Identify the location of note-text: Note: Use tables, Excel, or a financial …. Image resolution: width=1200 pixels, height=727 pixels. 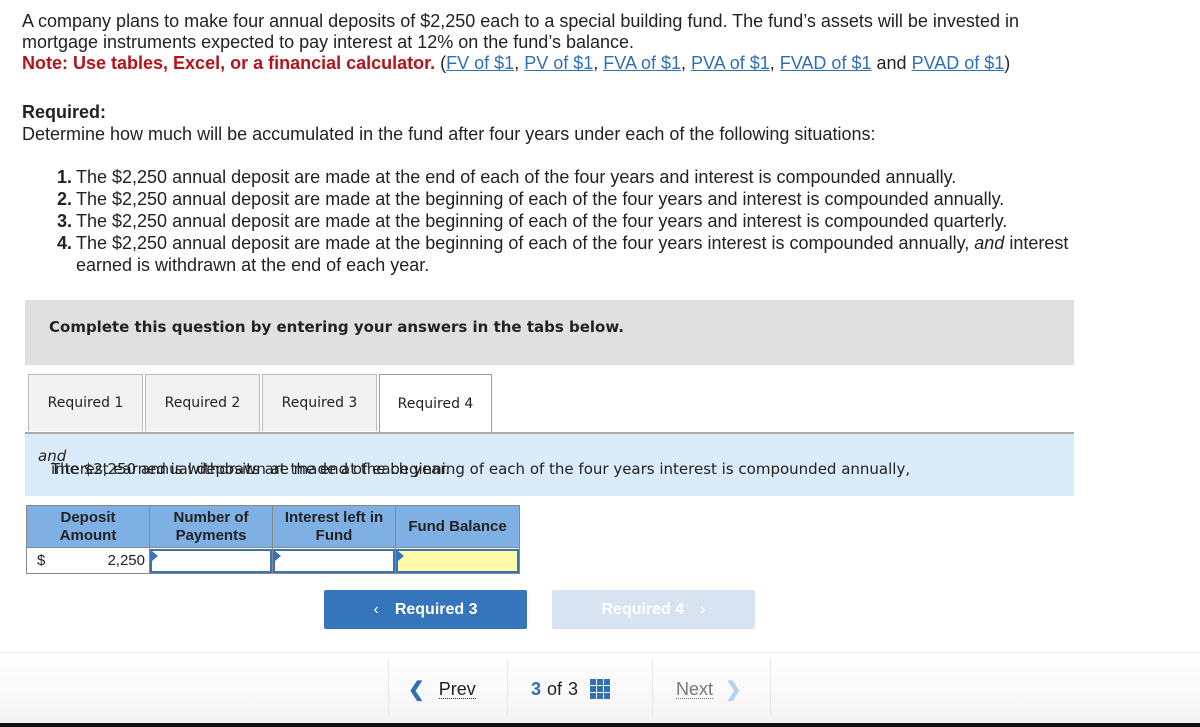
(229, 63).